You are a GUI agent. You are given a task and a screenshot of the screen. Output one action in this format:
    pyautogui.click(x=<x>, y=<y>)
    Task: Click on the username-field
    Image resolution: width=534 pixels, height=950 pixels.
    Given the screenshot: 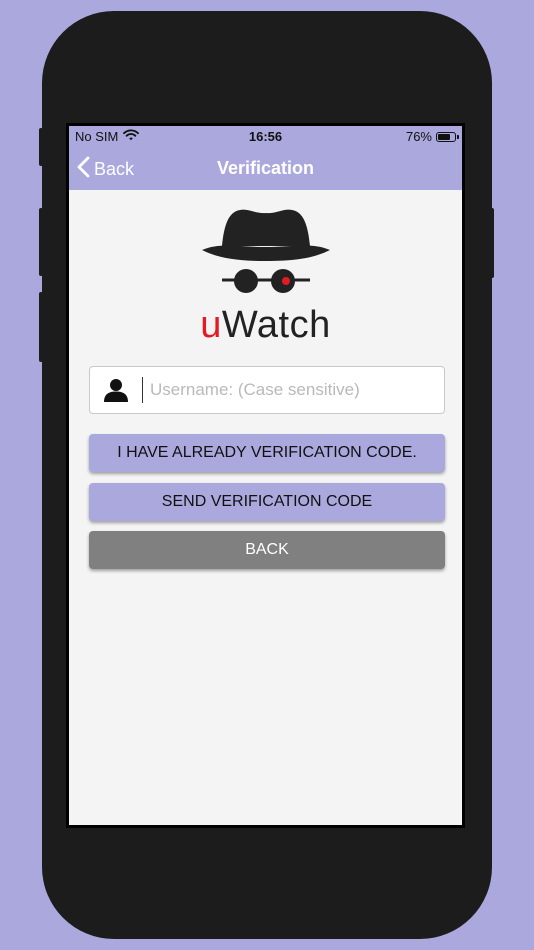 What is the action you would take?
    pyautogui.click(x=267, y=390)
    